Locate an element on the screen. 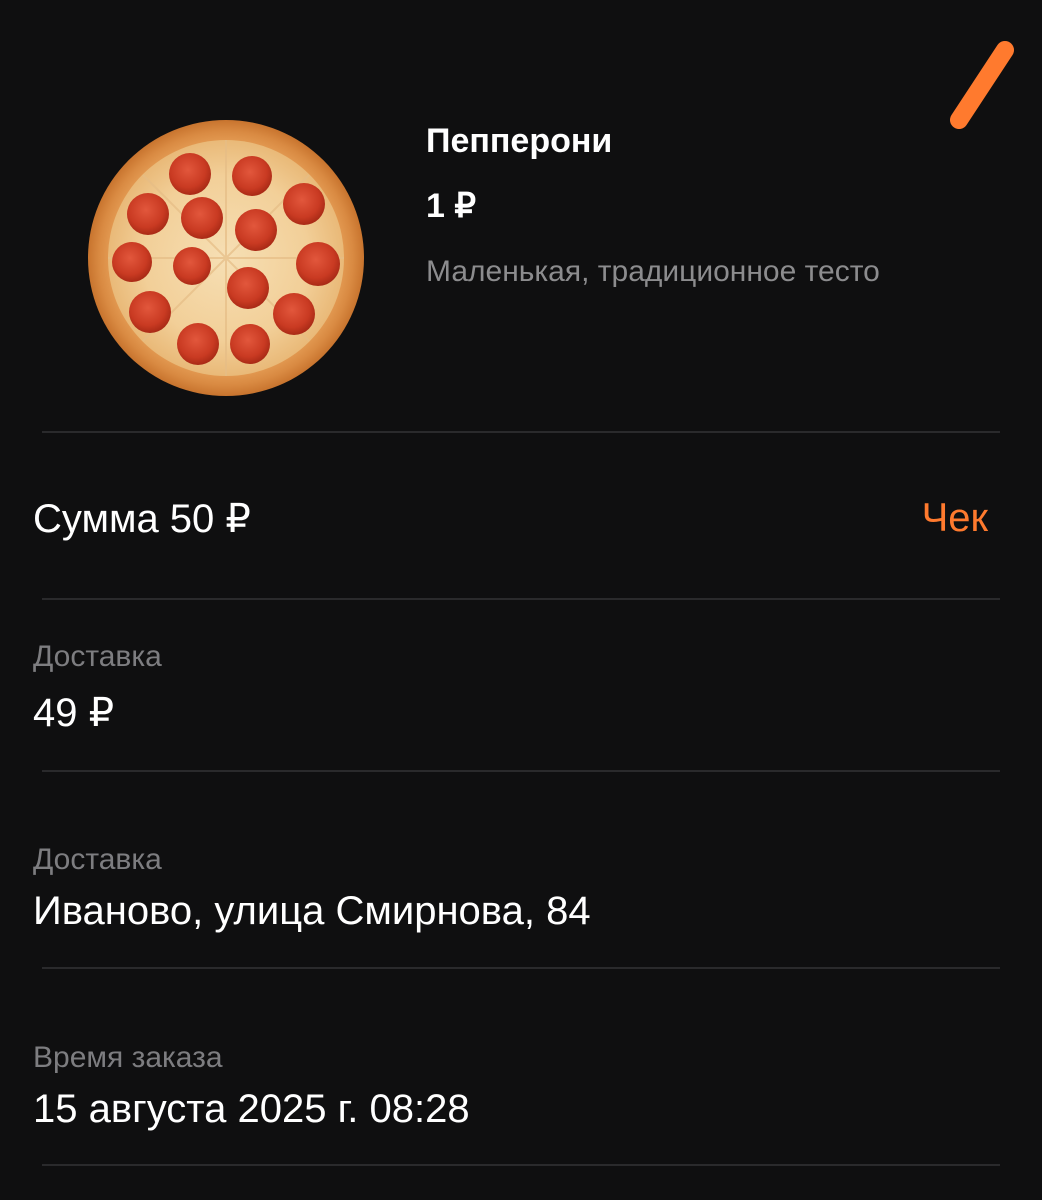  delivery-address-value: Иваново, улица Смирнова, 84 is located at coordinates (312, 911).